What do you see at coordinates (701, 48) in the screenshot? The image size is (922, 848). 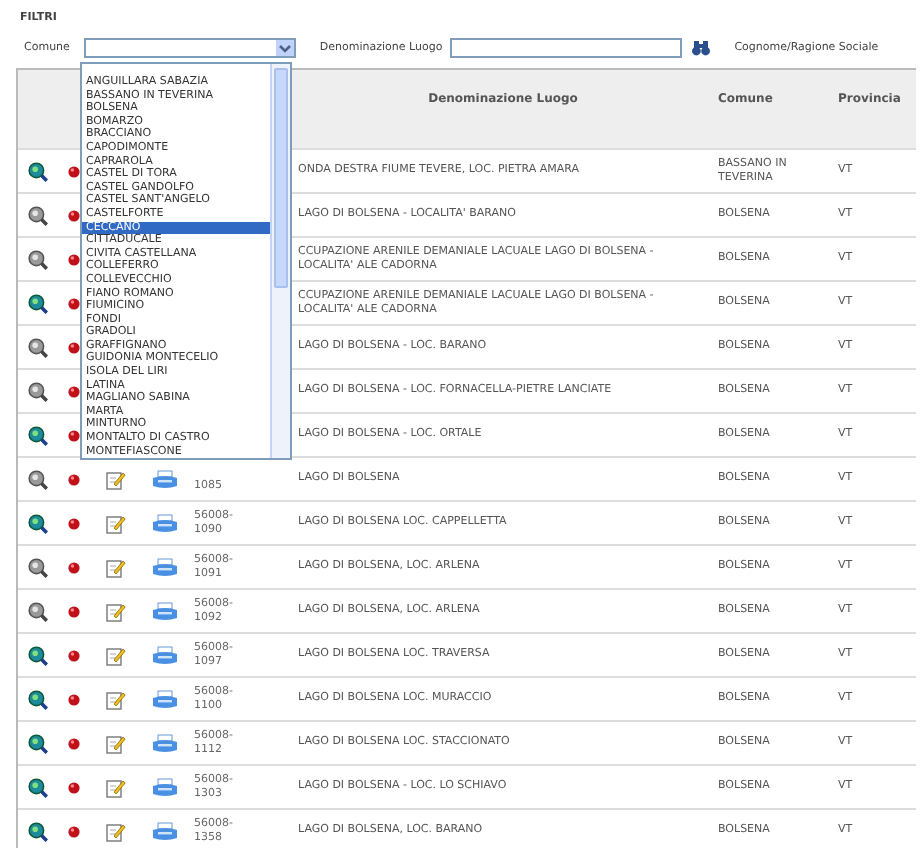 I see `binoculars-icon` at bounding box center [701, 48].